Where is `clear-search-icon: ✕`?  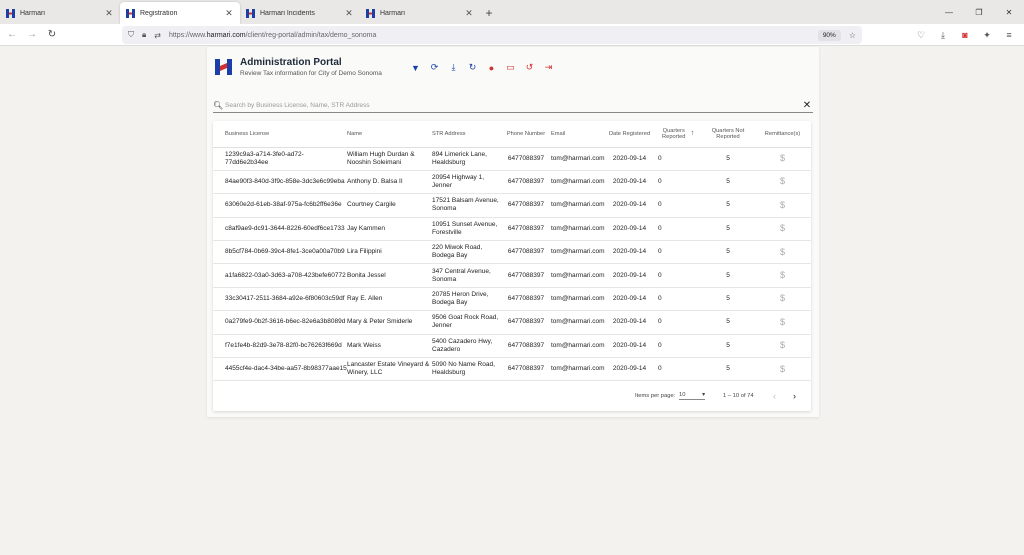
clear-search-icon: ✕ is located at coordinates (807, 105).